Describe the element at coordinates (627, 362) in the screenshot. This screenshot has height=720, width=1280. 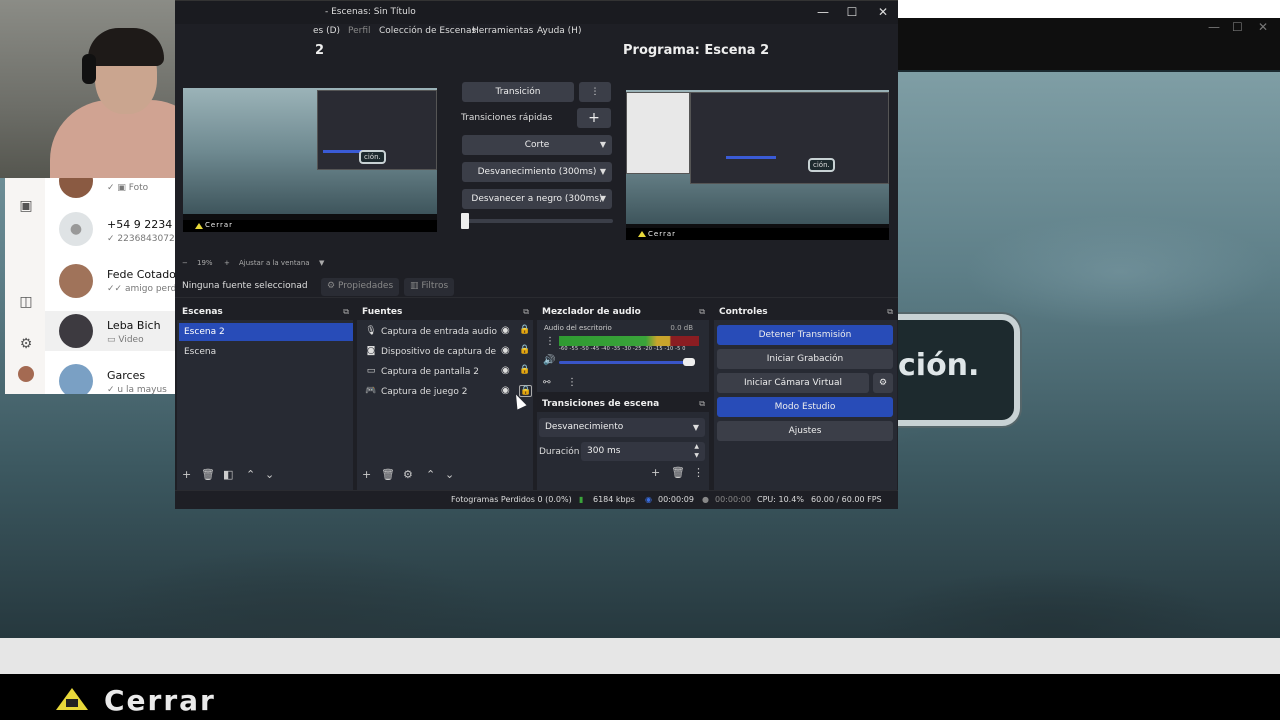
I see `volume-slider` at that location.